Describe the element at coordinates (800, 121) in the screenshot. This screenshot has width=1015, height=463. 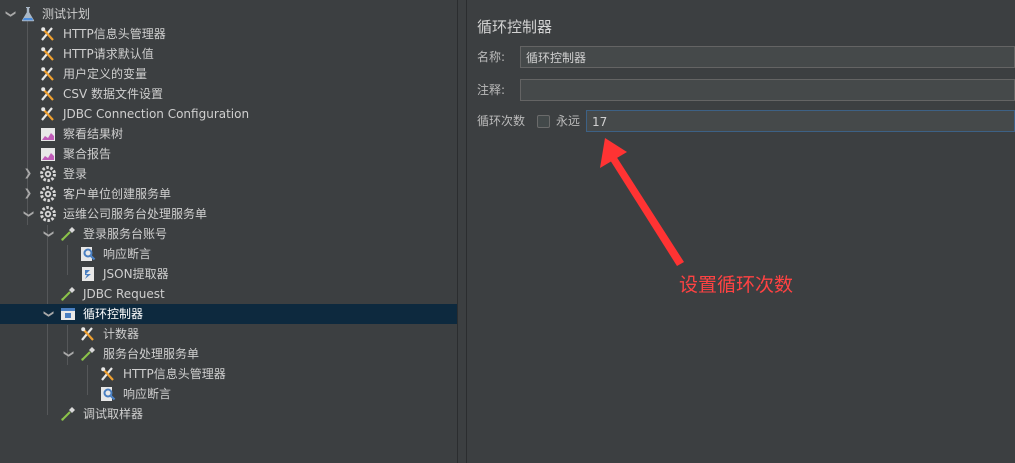
I see `loop-count-field: 17` at that location.